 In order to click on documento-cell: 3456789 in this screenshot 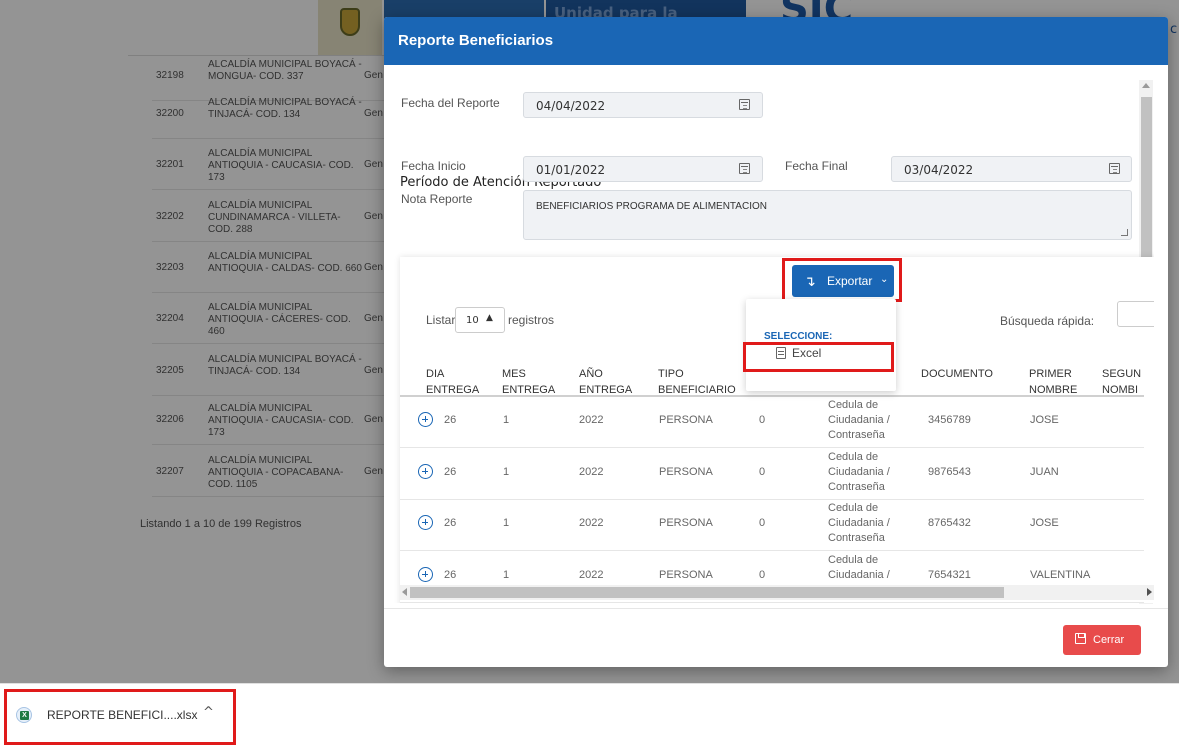, I will do `click(949, 420)`.